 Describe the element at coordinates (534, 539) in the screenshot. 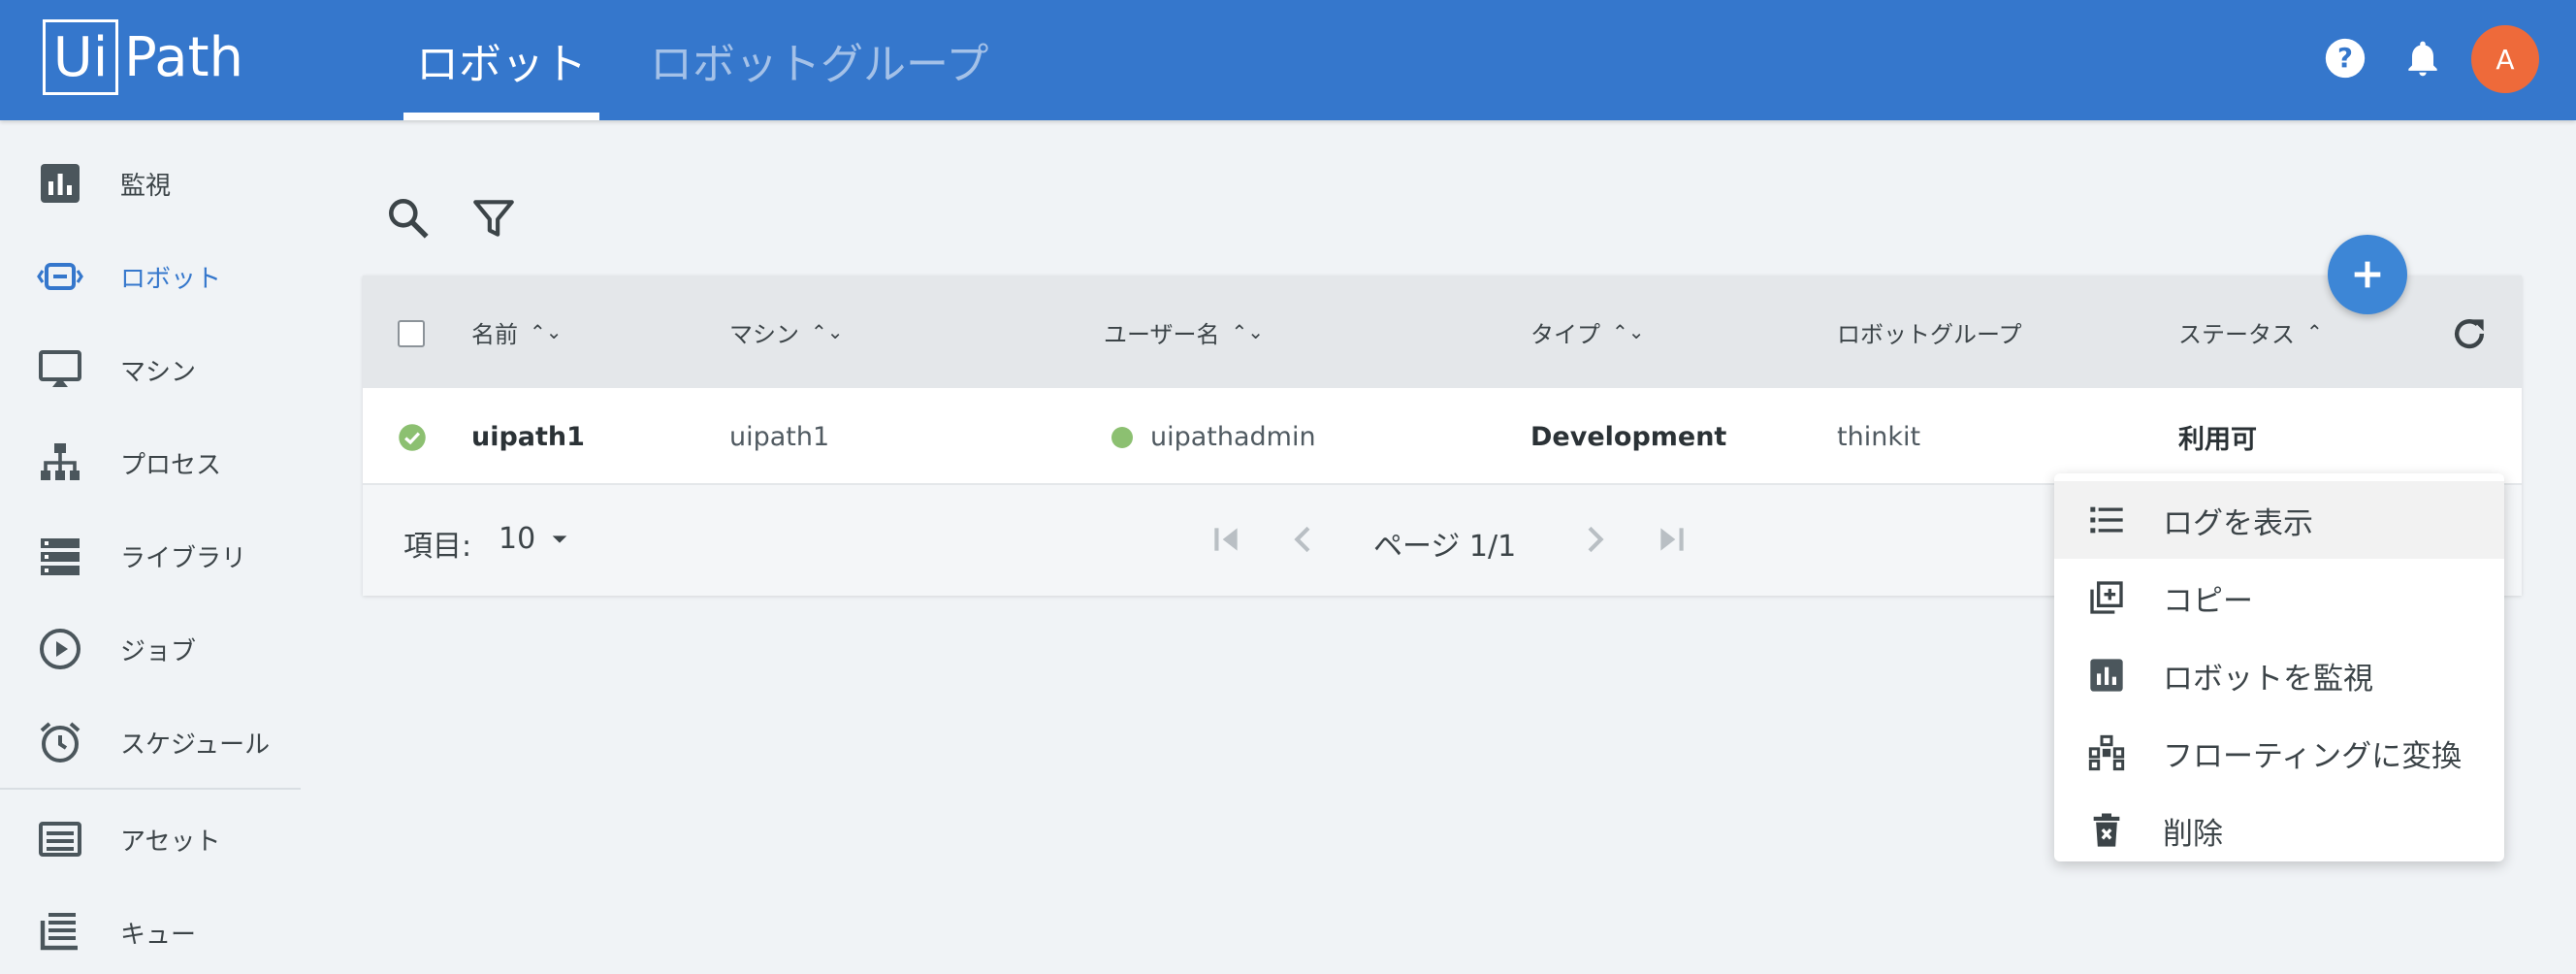

I see `items-per-page-select: 10` at that location.